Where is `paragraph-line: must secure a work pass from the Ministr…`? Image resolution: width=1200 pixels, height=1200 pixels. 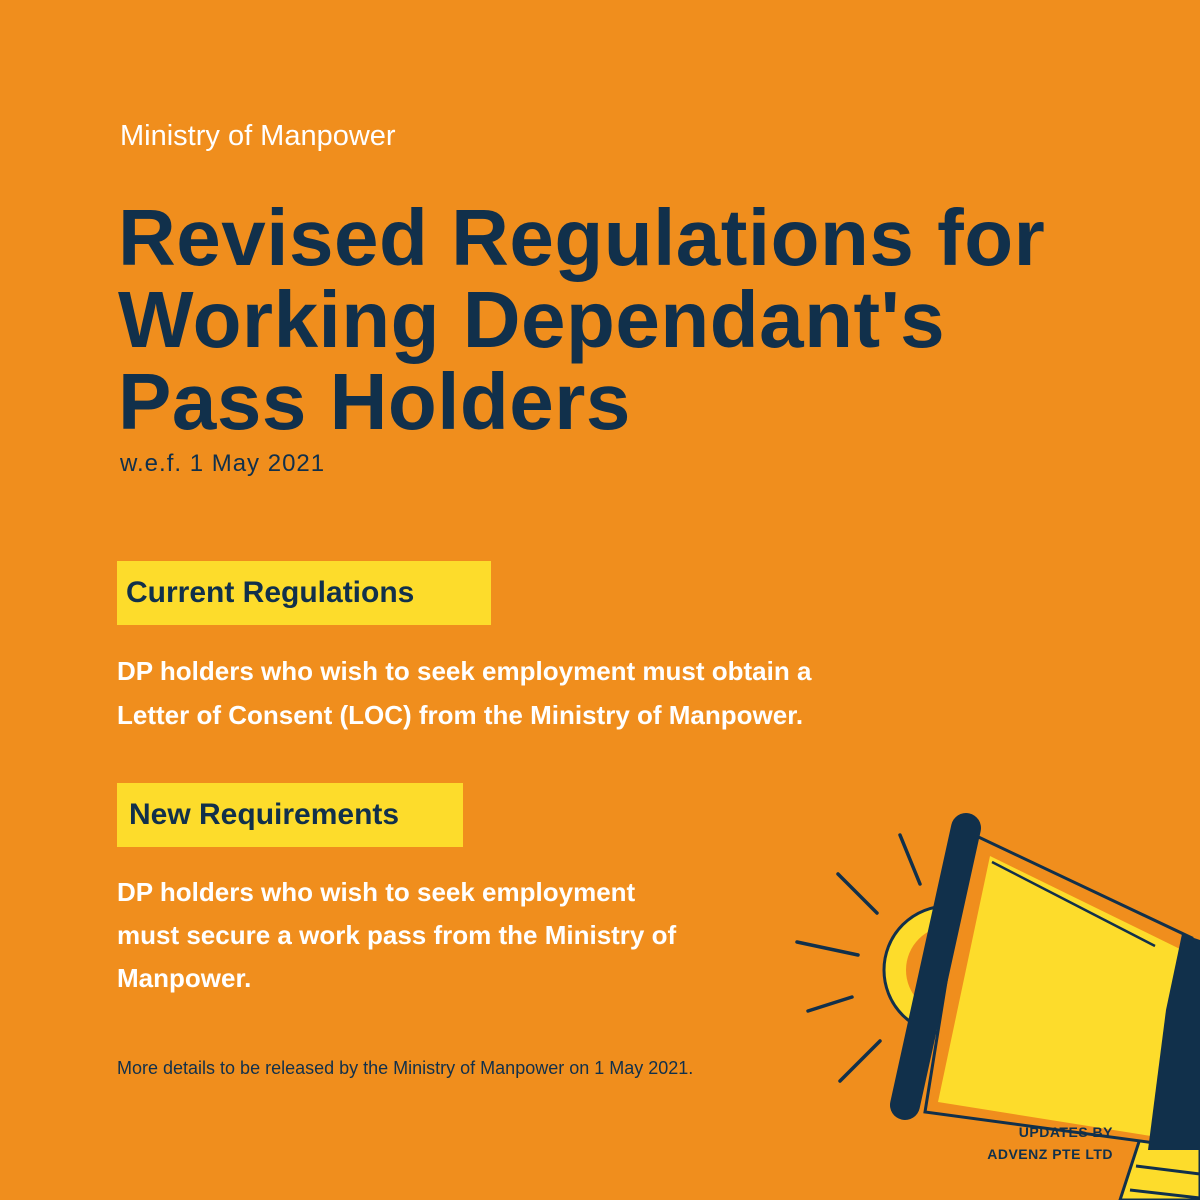
paragraph-line: must secure a work pass from the Ministr… is located at coordinates (397, 935).